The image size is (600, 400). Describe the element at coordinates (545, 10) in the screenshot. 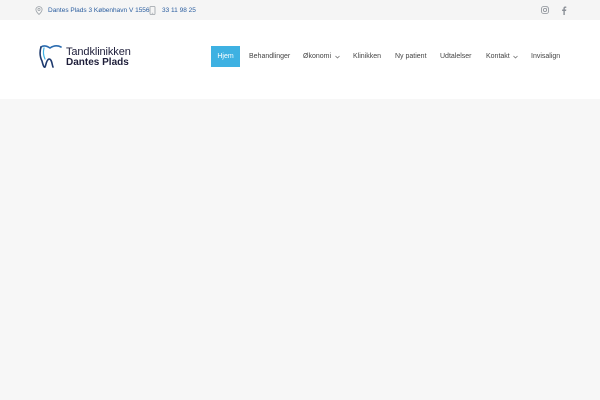

I see `instagram-icon` at that location.